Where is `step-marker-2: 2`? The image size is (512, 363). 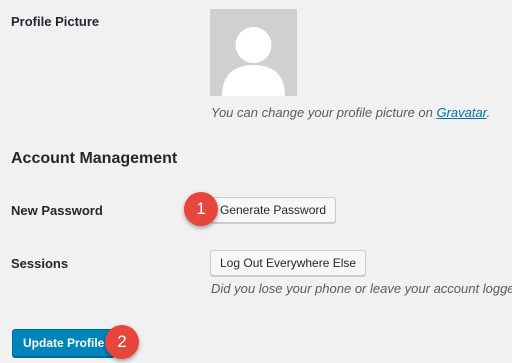
step-marker-2: 2 is located at coordinates (122, 342).